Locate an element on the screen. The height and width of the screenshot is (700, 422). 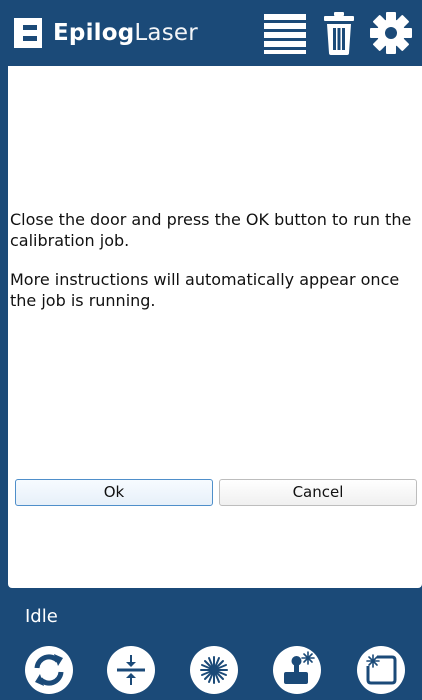
jog-icon is located at coordinates (297, 670).